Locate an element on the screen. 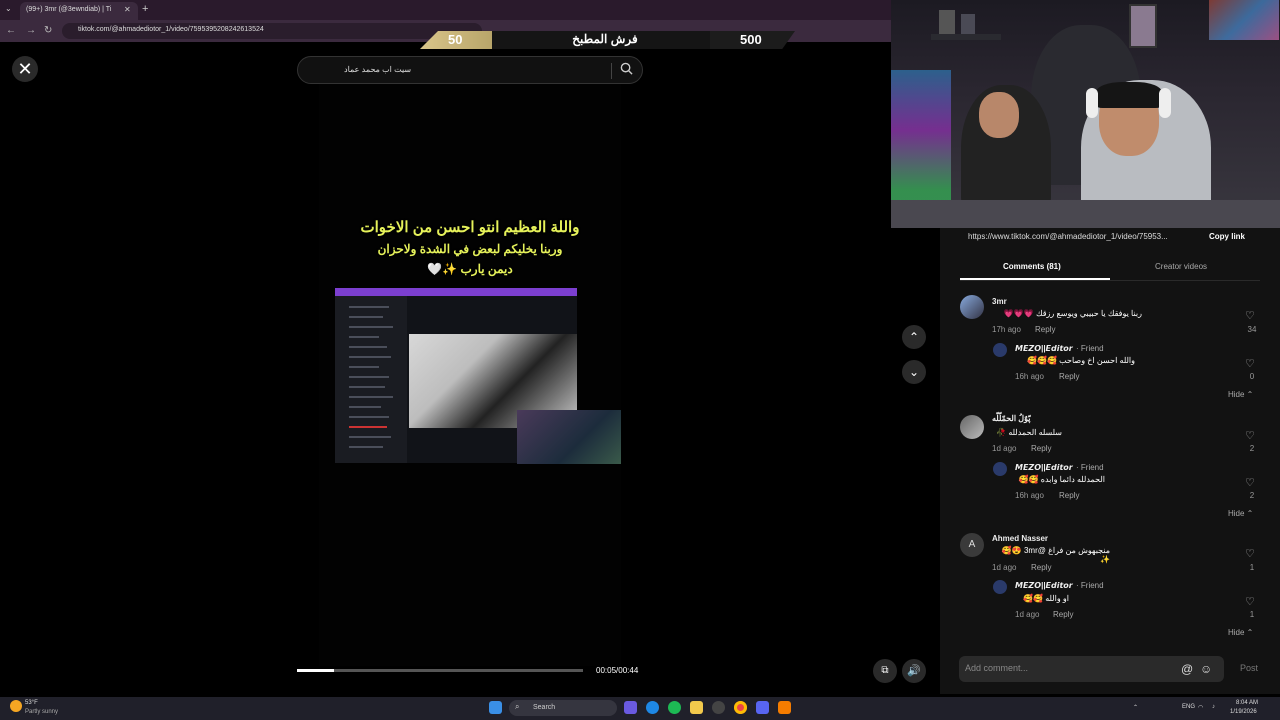 The image size is (1280, 720). video-caption-line-2: وربنا يخليكم لبعض في الشدة ولاحزان is located at coordinates (470, 249).